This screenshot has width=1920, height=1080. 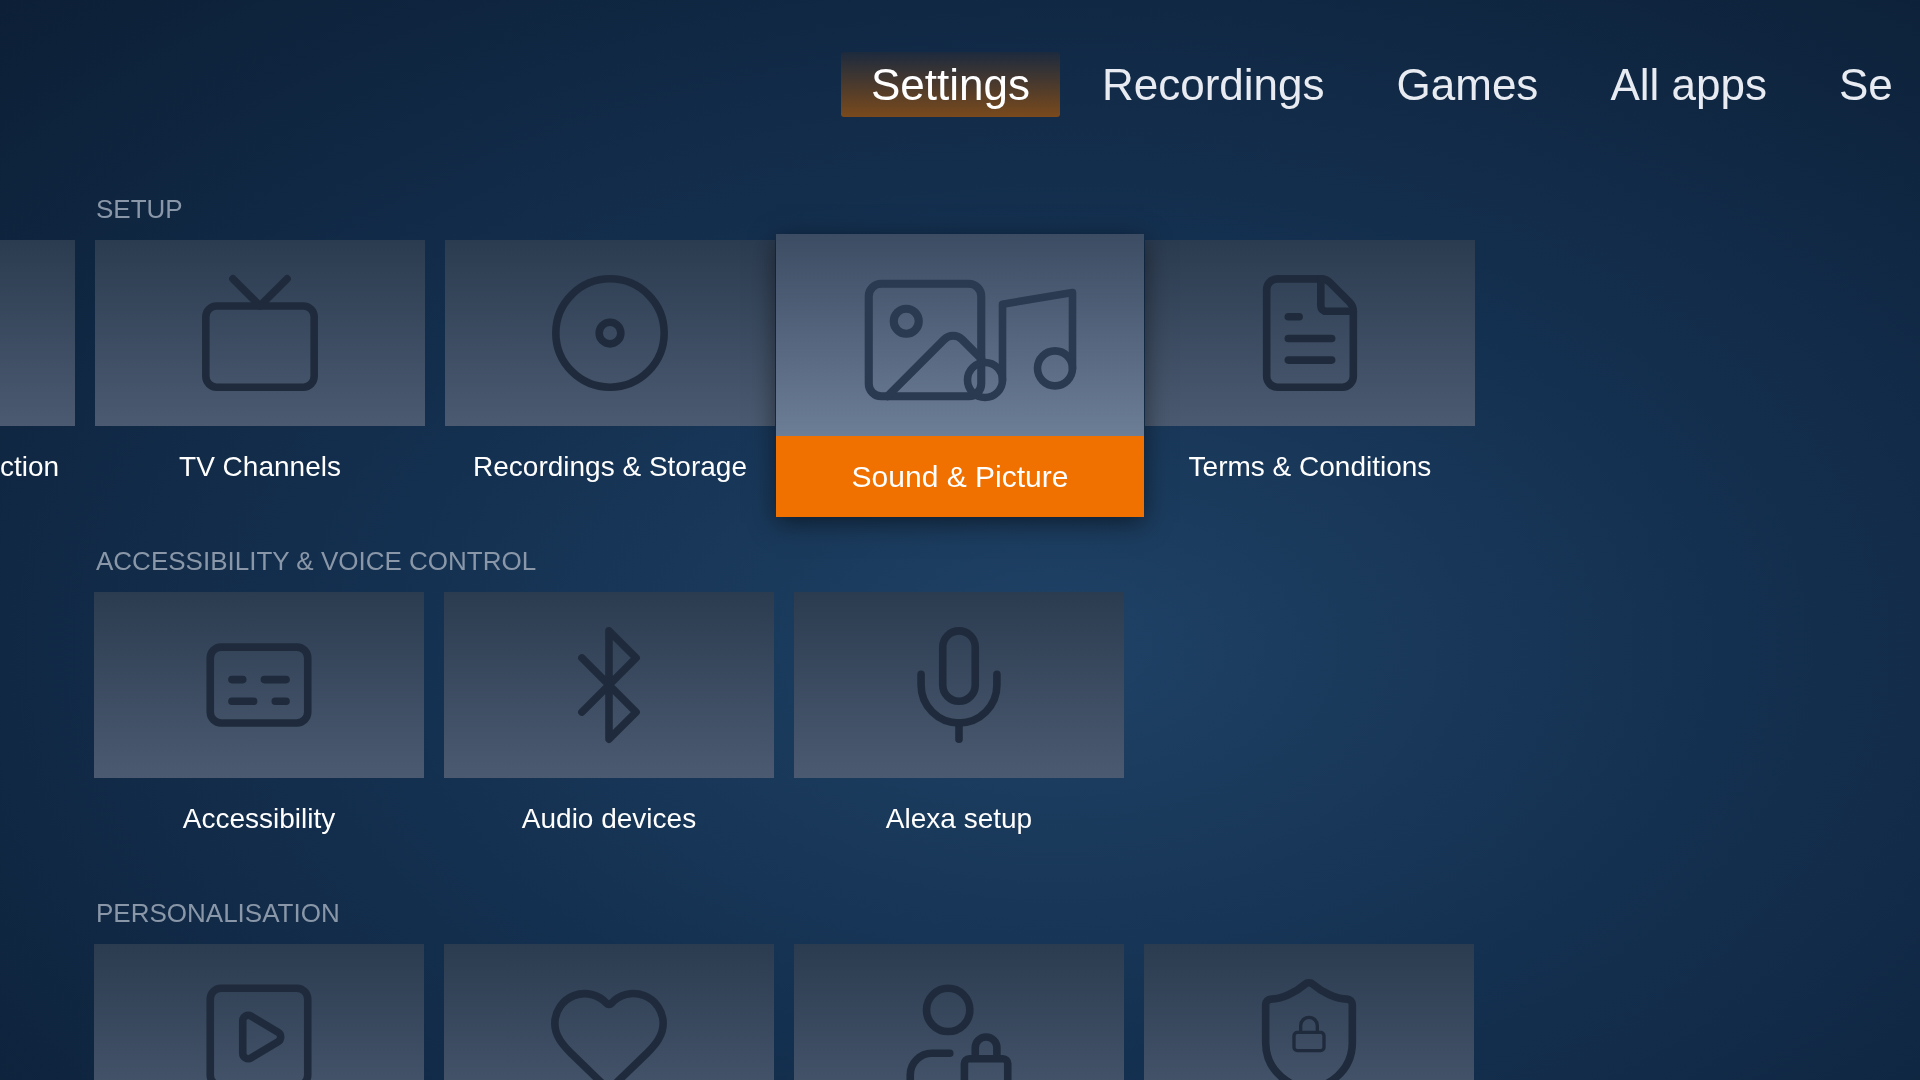 I want to click on nav-tab: Se, so click(x=1864, y=84).